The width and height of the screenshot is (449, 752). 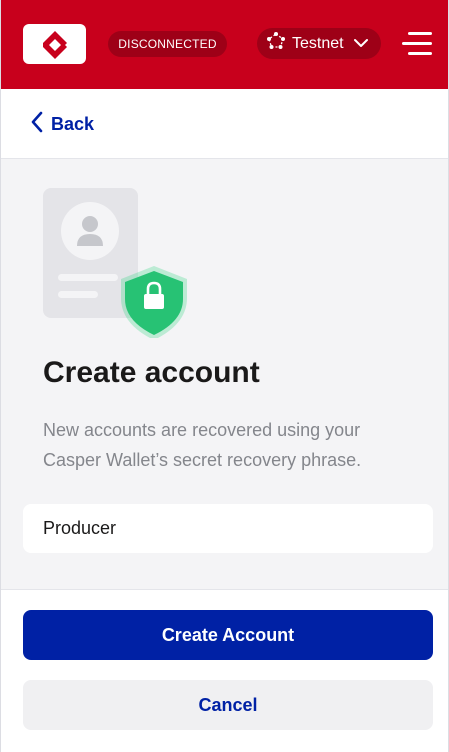 What do you see at coordinates (360, 44) in the screenshot?
I see `chevron-down-icon` at bounding box center [360, 44].